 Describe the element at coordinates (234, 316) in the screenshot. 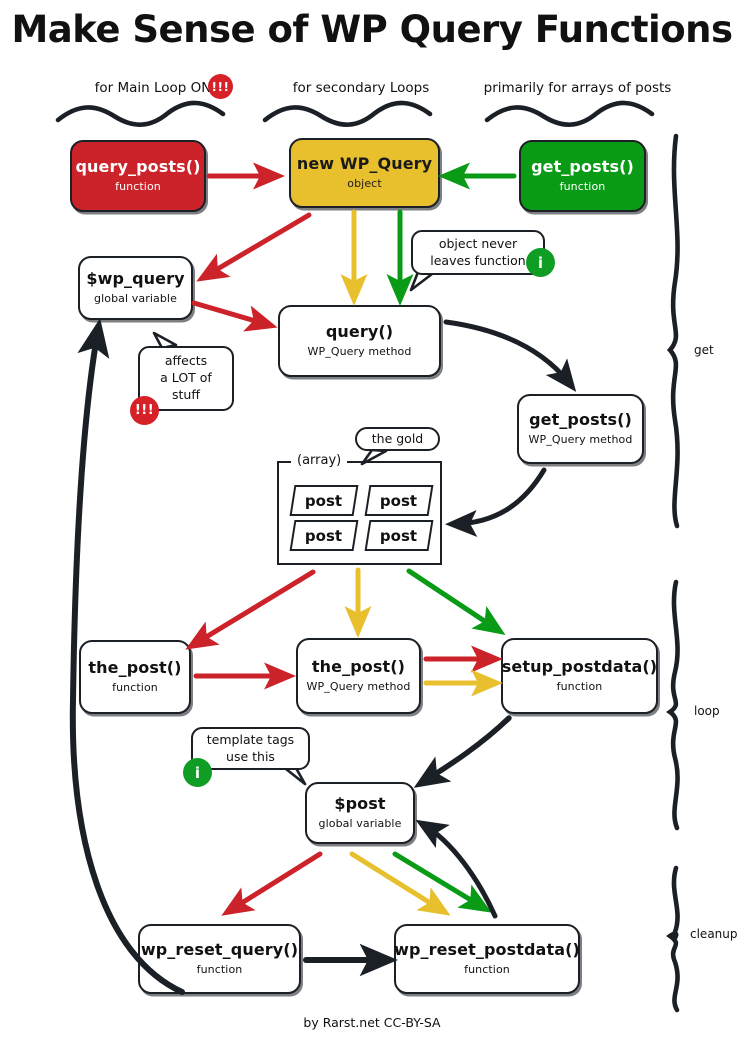

I see `arrow-wp-query-global-to-query-method` at that location.